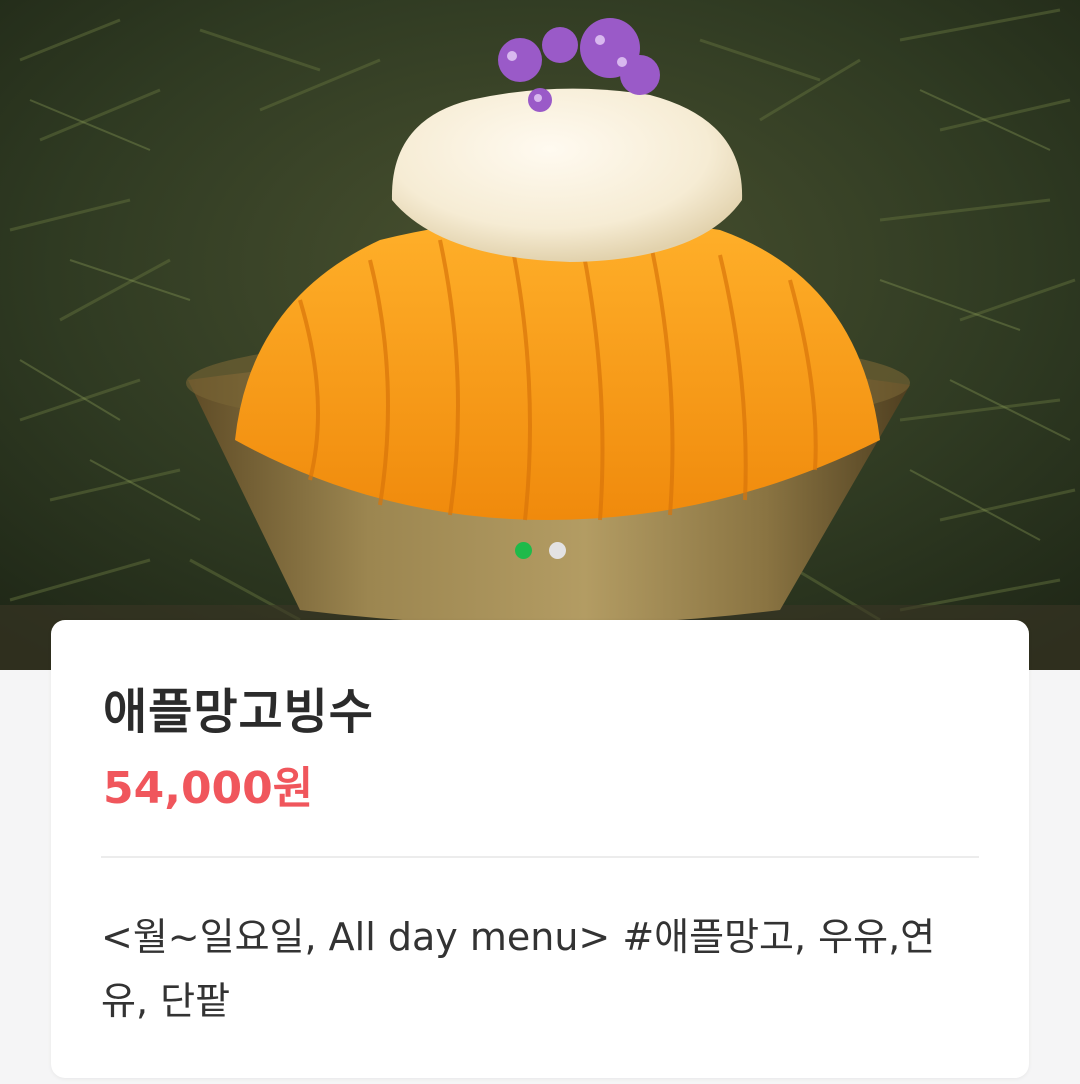 This screenshot has height=1084, width=1080. What do you see at coordinates (540, 857) in the screenshot?
I see `divider` at bounding box center [540, 857].